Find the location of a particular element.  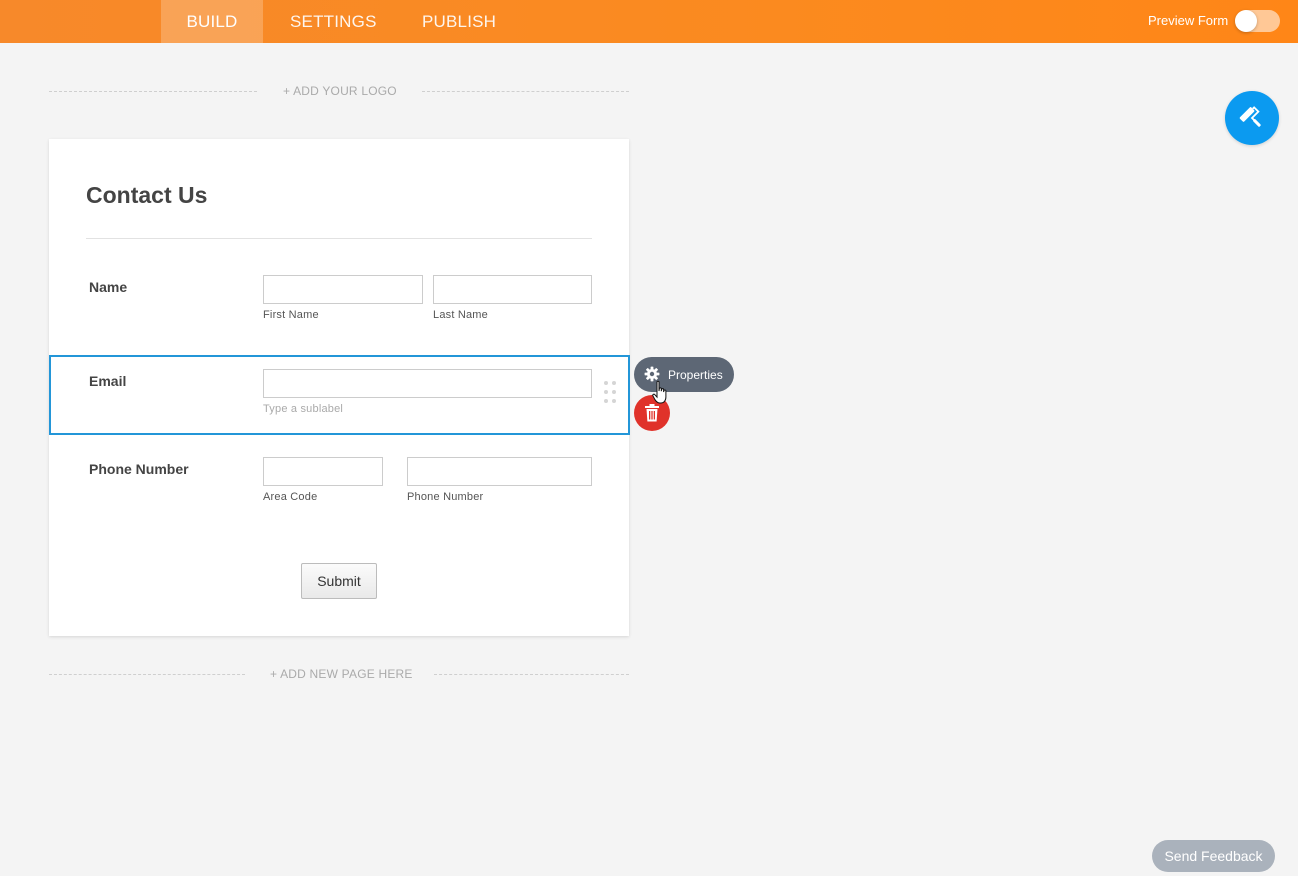

tab-build: BUILD is located at coordinates (212, 21).